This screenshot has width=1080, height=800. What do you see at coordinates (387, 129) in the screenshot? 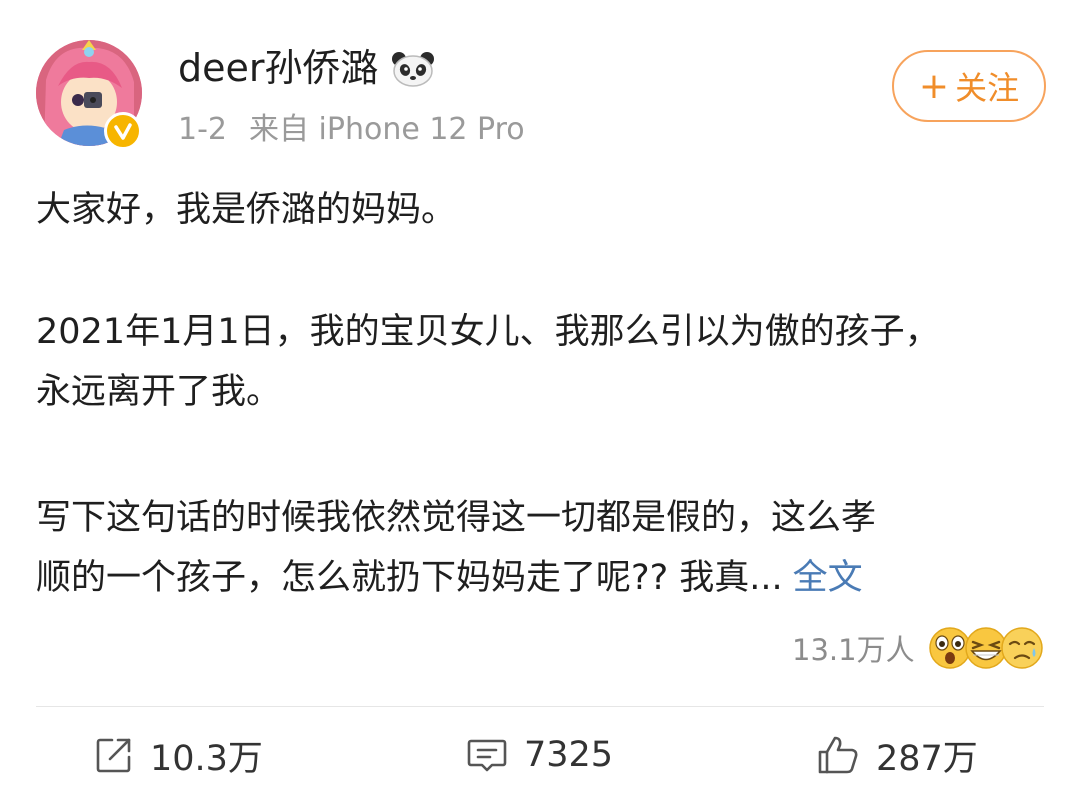
I see `post-source: 来自 iPhone 12 Pro` at bounding box center [387, 129].